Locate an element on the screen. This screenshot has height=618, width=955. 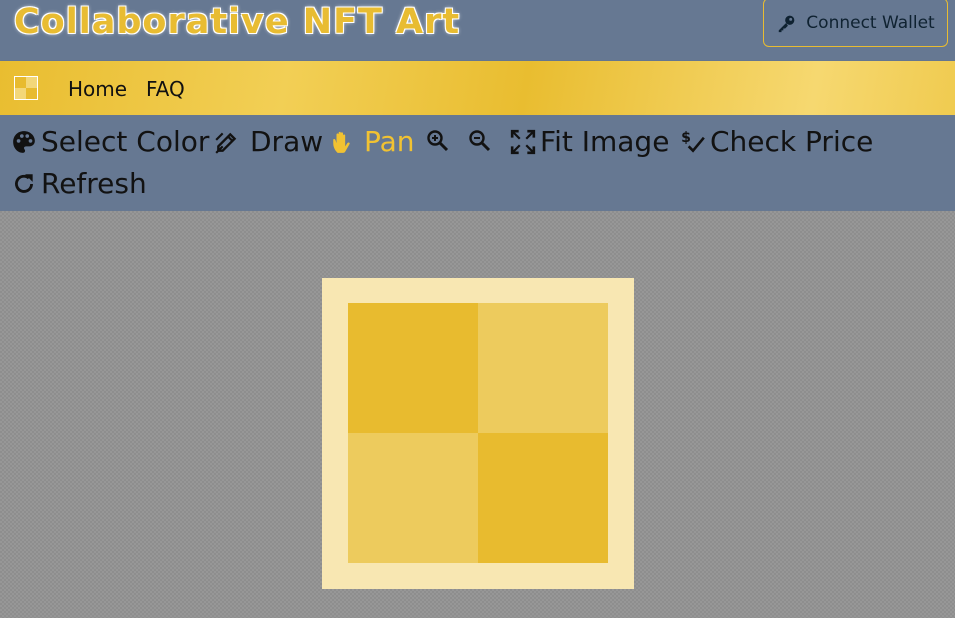
checkerboard-logo is located at coordinates (26, 88).